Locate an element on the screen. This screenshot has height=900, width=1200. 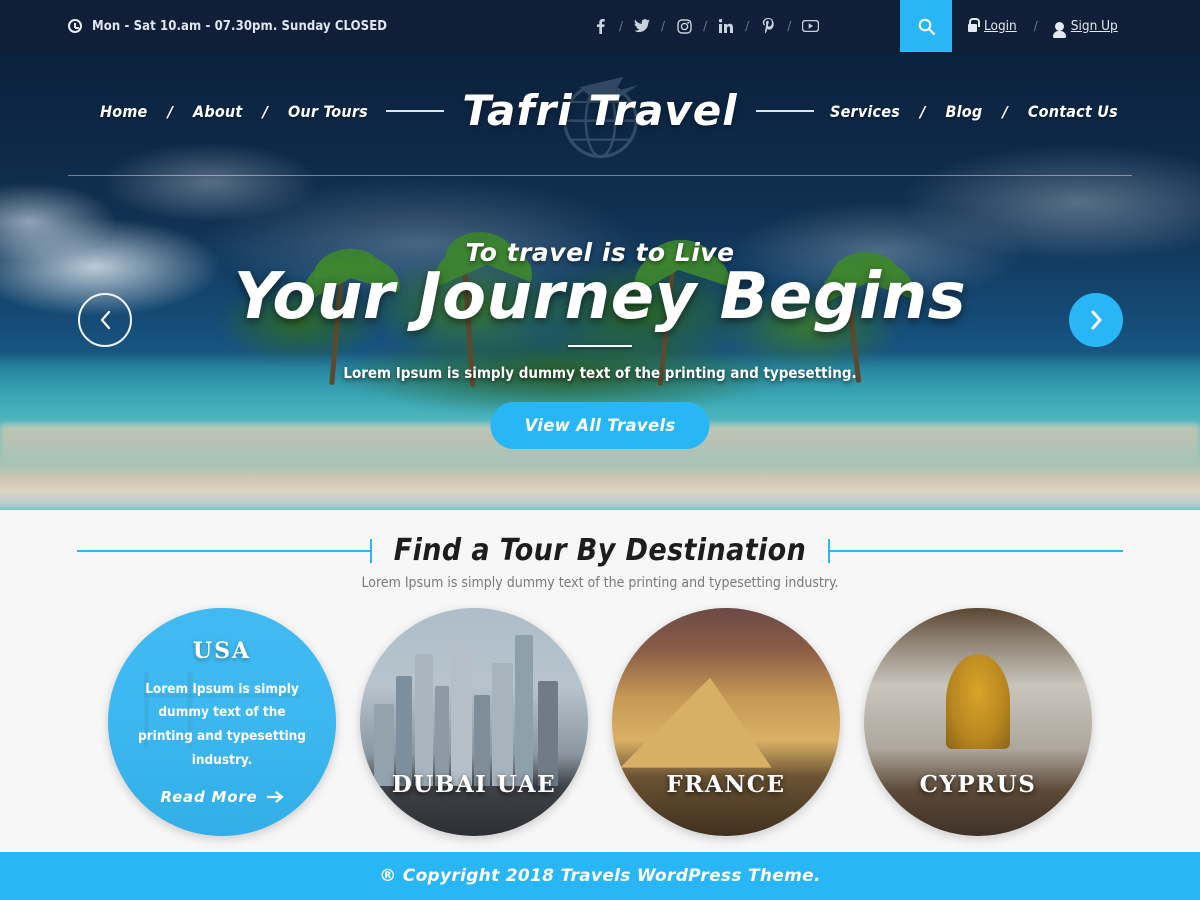
search-icon is located at coordinates (926, 26).